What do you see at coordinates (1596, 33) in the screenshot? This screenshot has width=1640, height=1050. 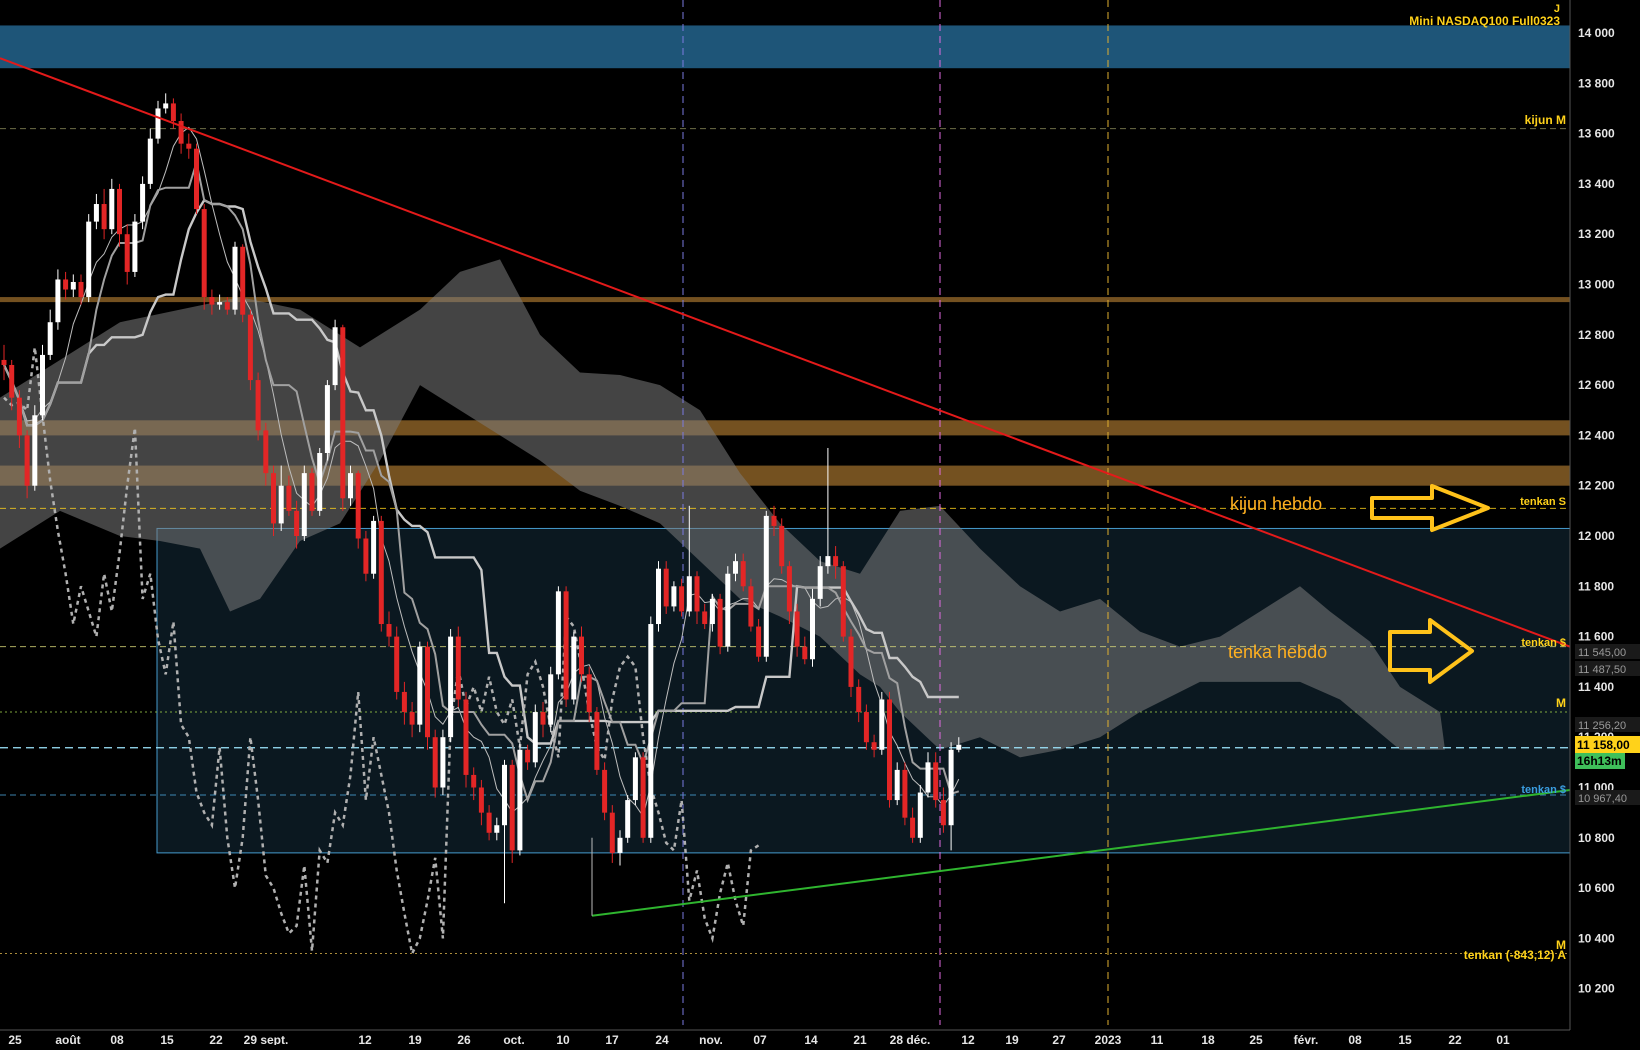 I see `y-tick-label: 14 000` at bounding box center [1596, 33].